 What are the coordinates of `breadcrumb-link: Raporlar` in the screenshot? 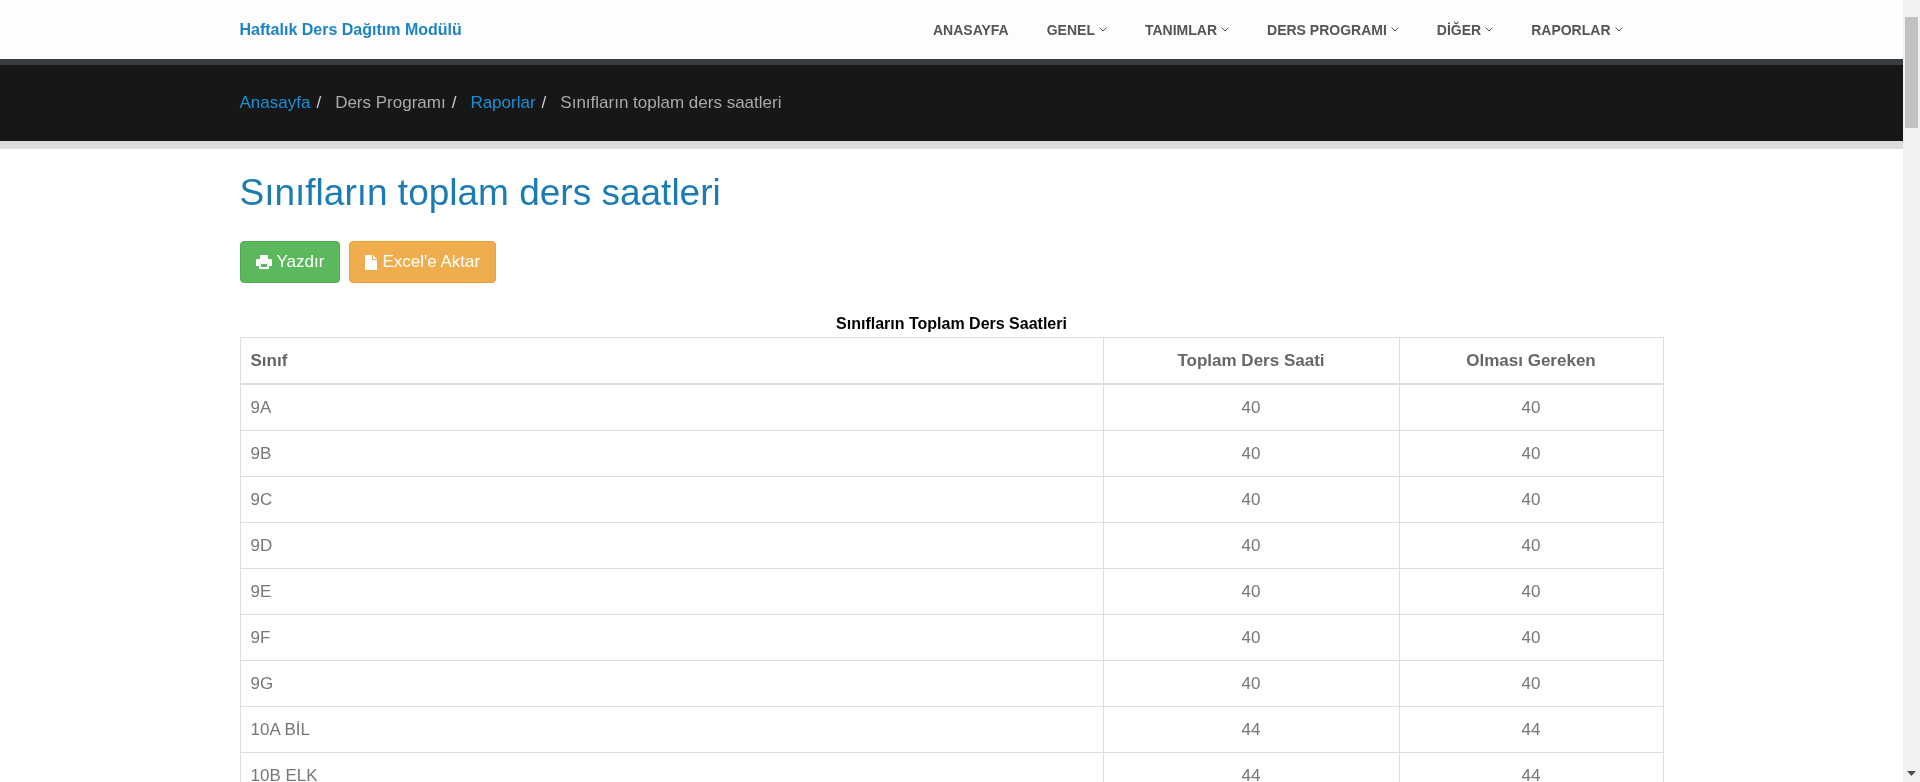 It's located at (503, 103).